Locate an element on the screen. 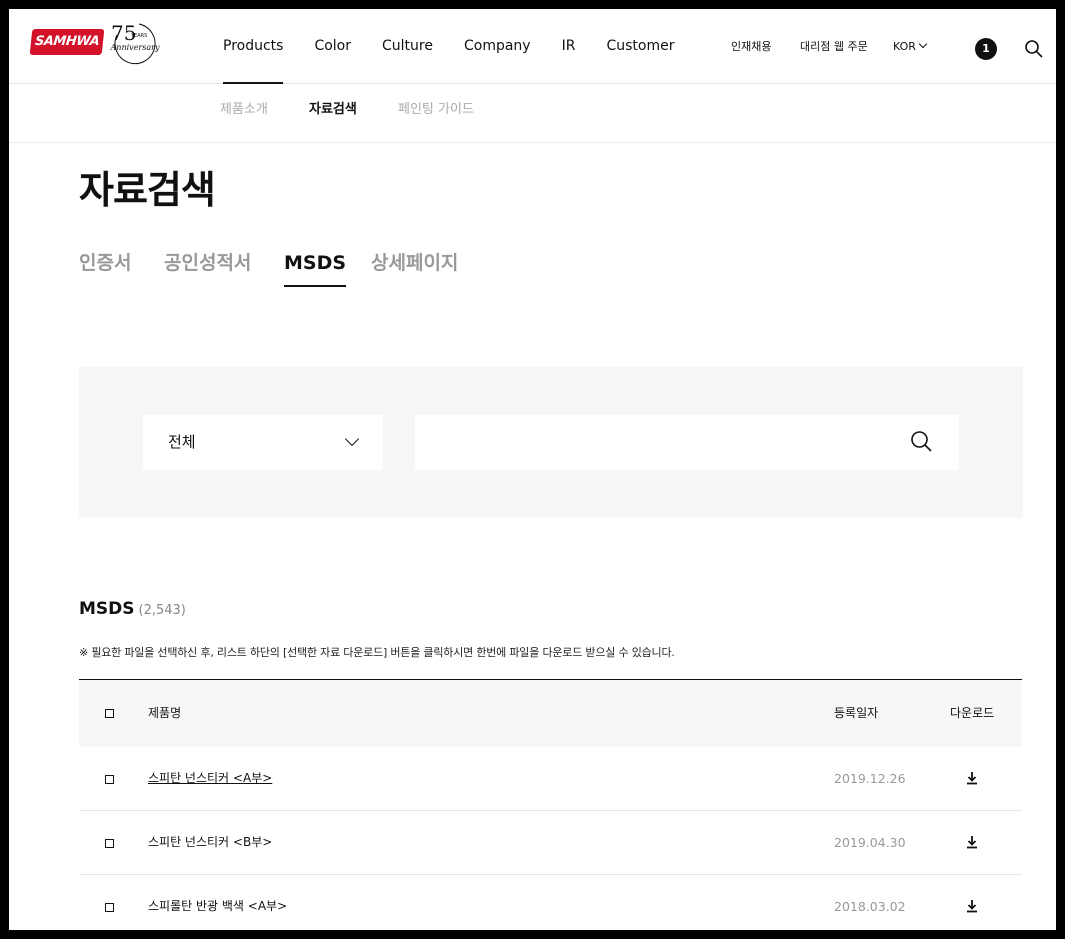 This screenshot has height=939, width=1065. registration-date: 2018.03.02 is located at coordinates (870, 906).